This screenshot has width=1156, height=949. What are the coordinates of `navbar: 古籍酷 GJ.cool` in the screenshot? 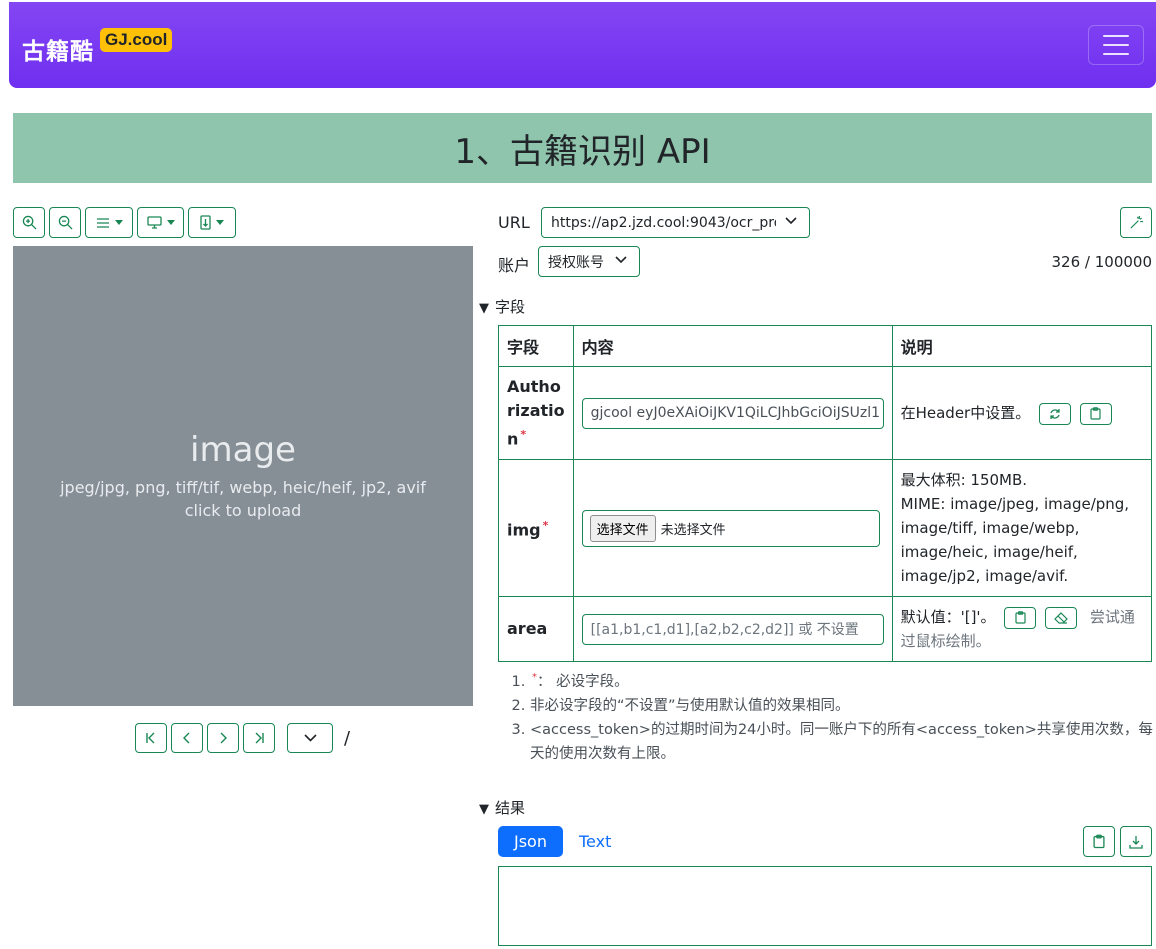 It's located at (582, 45).